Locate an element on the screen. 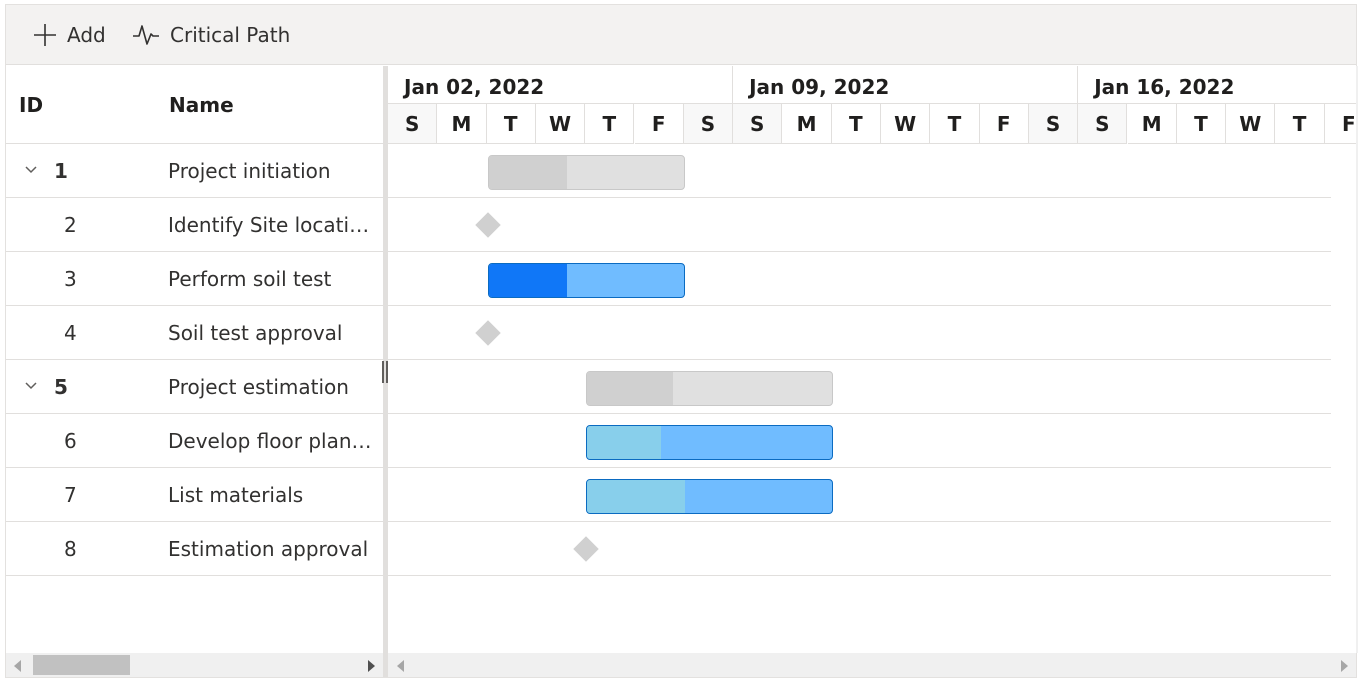 The height and width of the screenshot is (690, 1363). week-label: Jan 09, 2022 is located at coordinates (819, 87).